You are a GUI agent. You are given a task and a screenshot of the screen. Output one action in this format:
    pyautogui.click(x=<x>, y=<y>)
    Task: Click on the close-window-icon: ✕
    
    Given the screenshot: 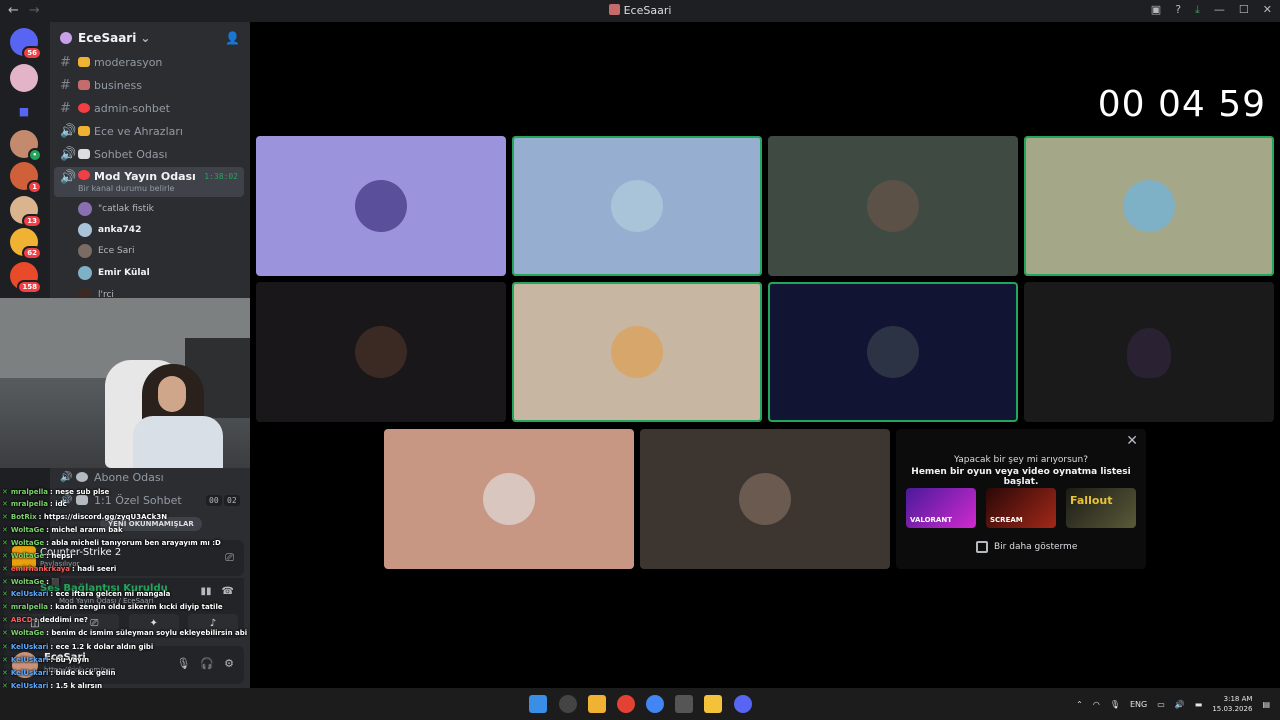 What is the action you would take?
    pyautogui.click(x=1267, y=10)
    